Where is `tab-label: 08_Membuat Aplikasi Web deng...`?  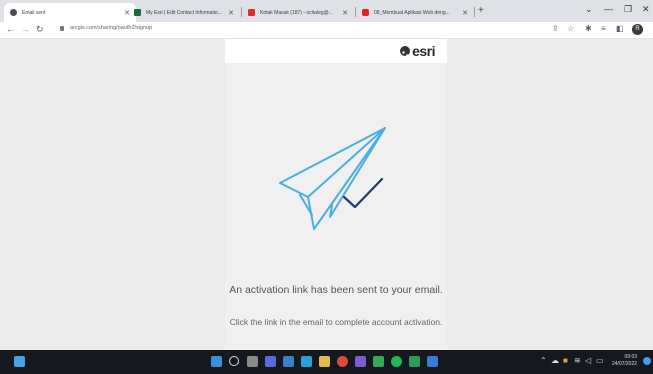
tab-label: 08_Membuat Aplikasi Web deng... is located at coordinates (412, 12).